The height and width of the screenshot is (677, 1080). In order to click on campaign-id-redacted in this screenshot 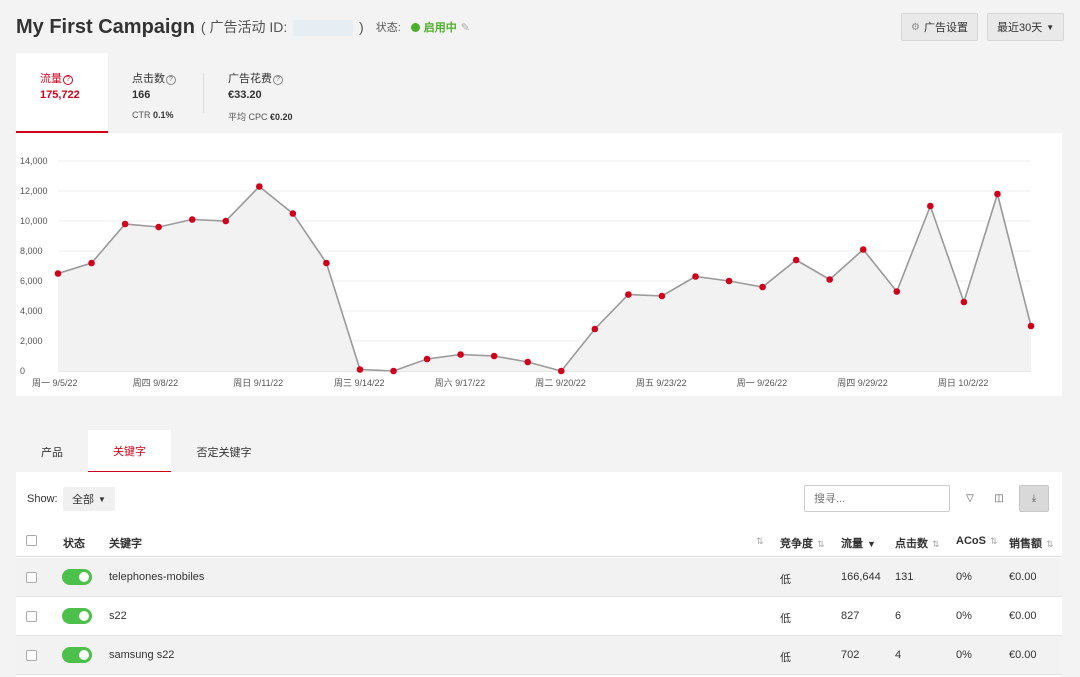, I will do `click(323, 28)`.